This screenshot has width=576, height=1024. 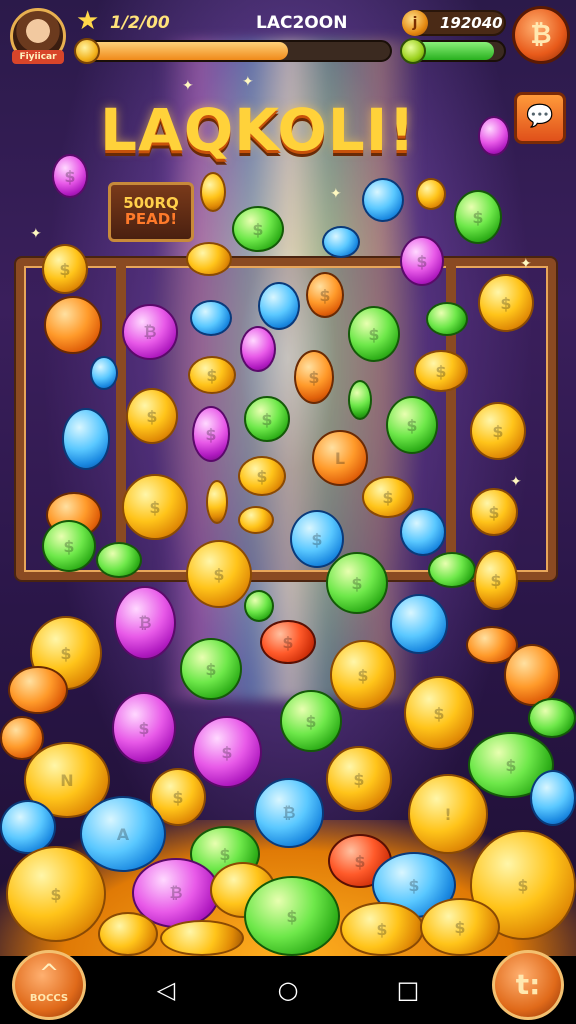 I want to click on recents-icon: □, so click(x=408, y=990).